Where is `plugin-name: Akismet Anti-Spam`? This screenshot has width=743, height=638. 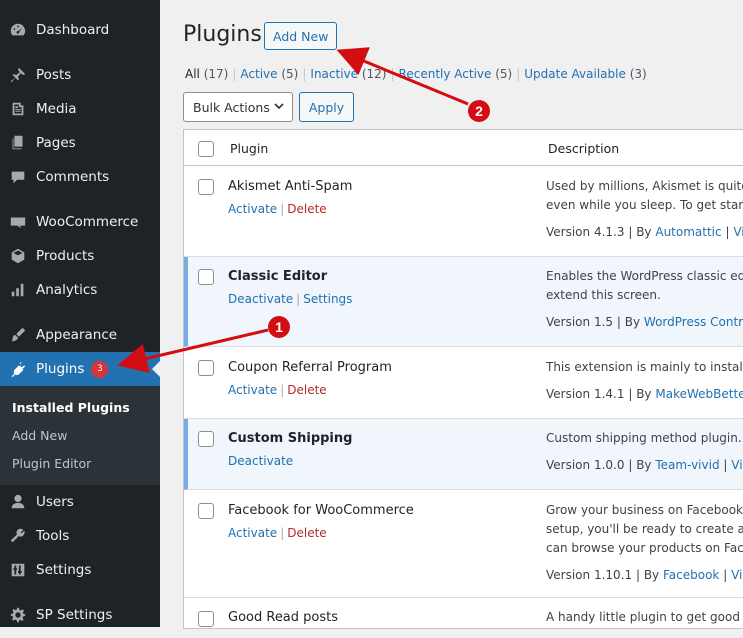
plugin-name: Akismet Anti-Spam is located at coordinates (290, 186).